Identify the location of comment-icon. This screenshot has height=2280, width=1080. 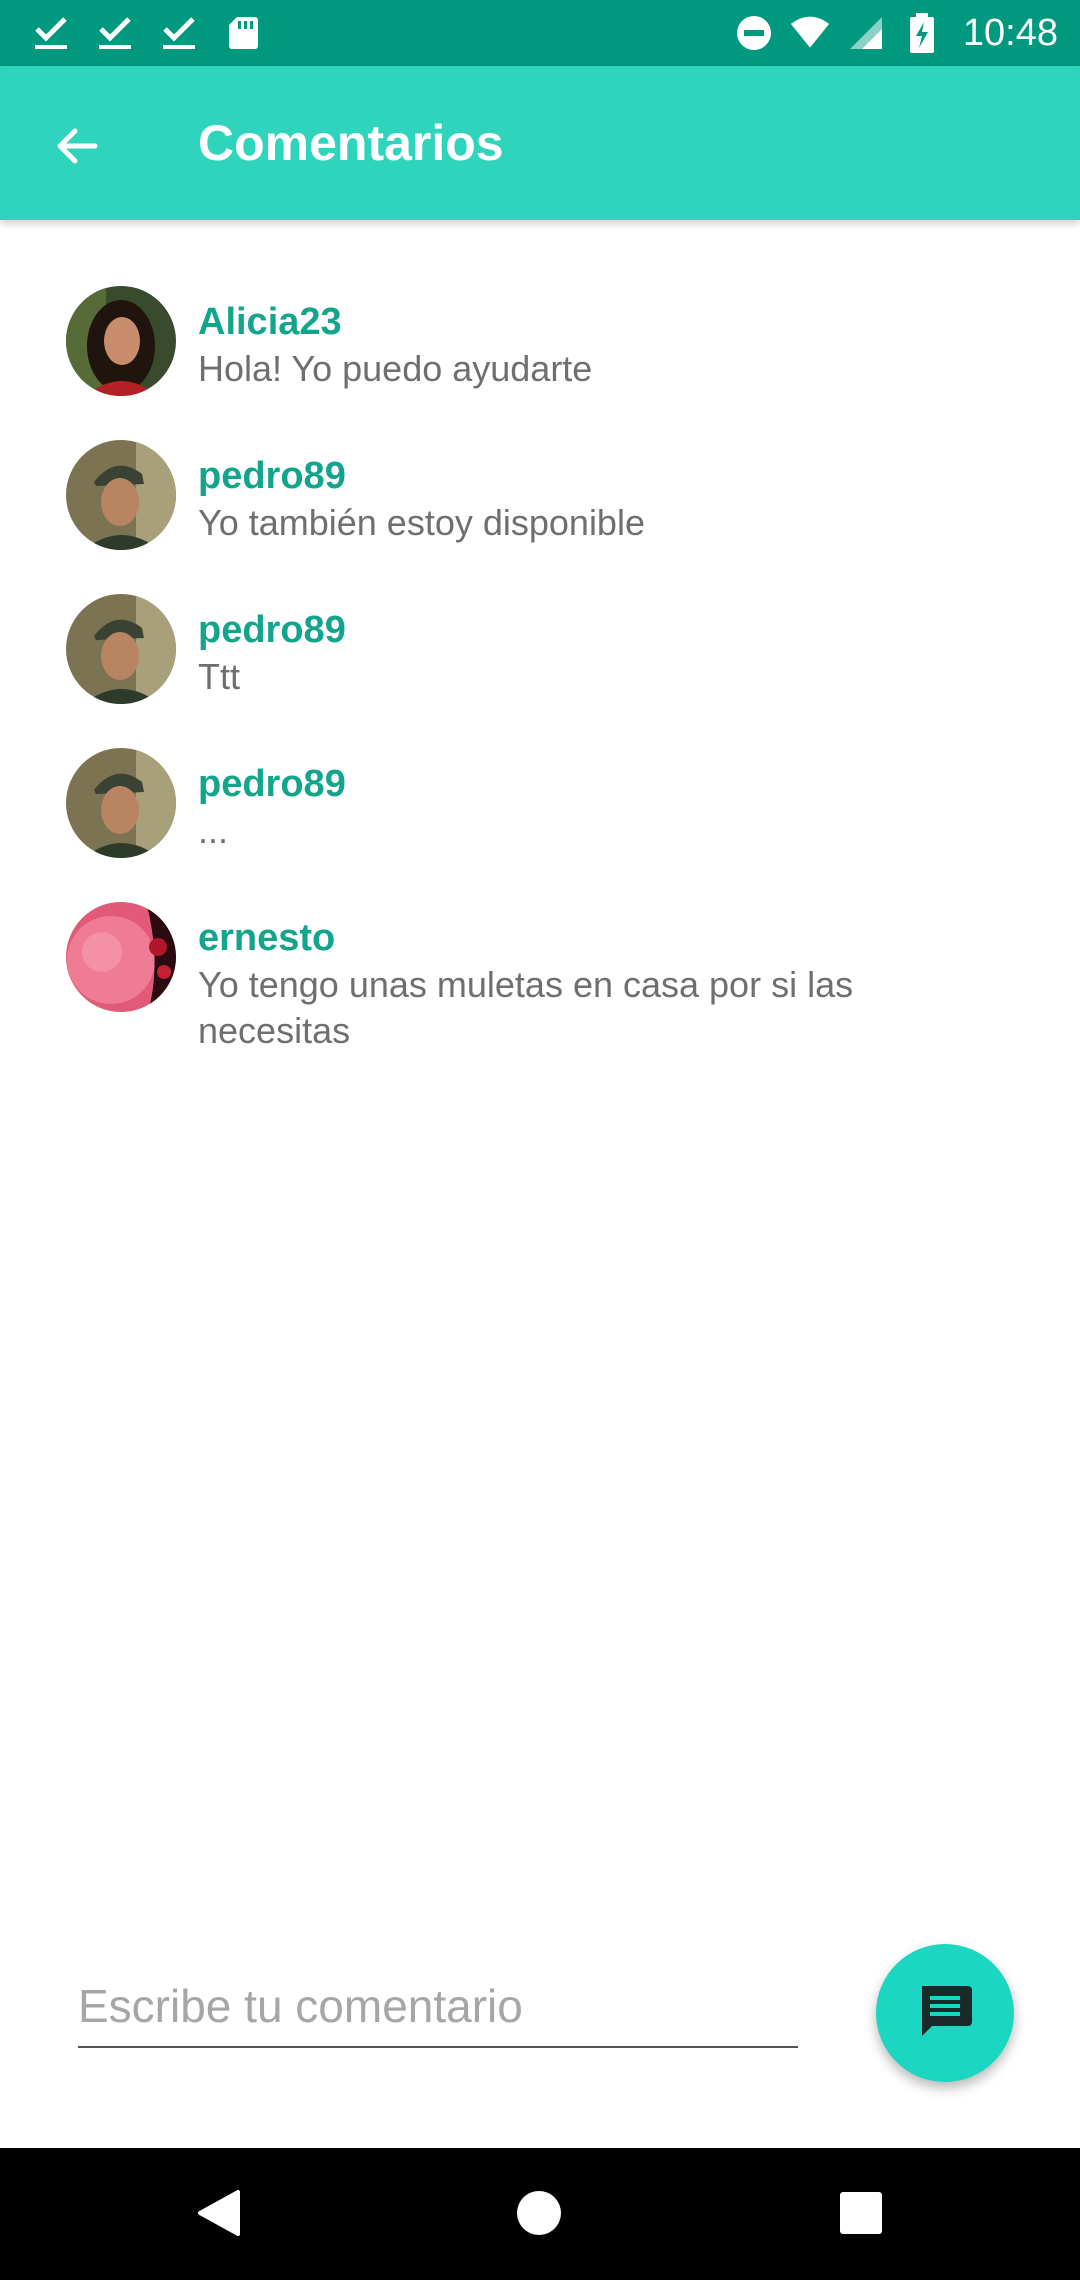
(945, 2013).